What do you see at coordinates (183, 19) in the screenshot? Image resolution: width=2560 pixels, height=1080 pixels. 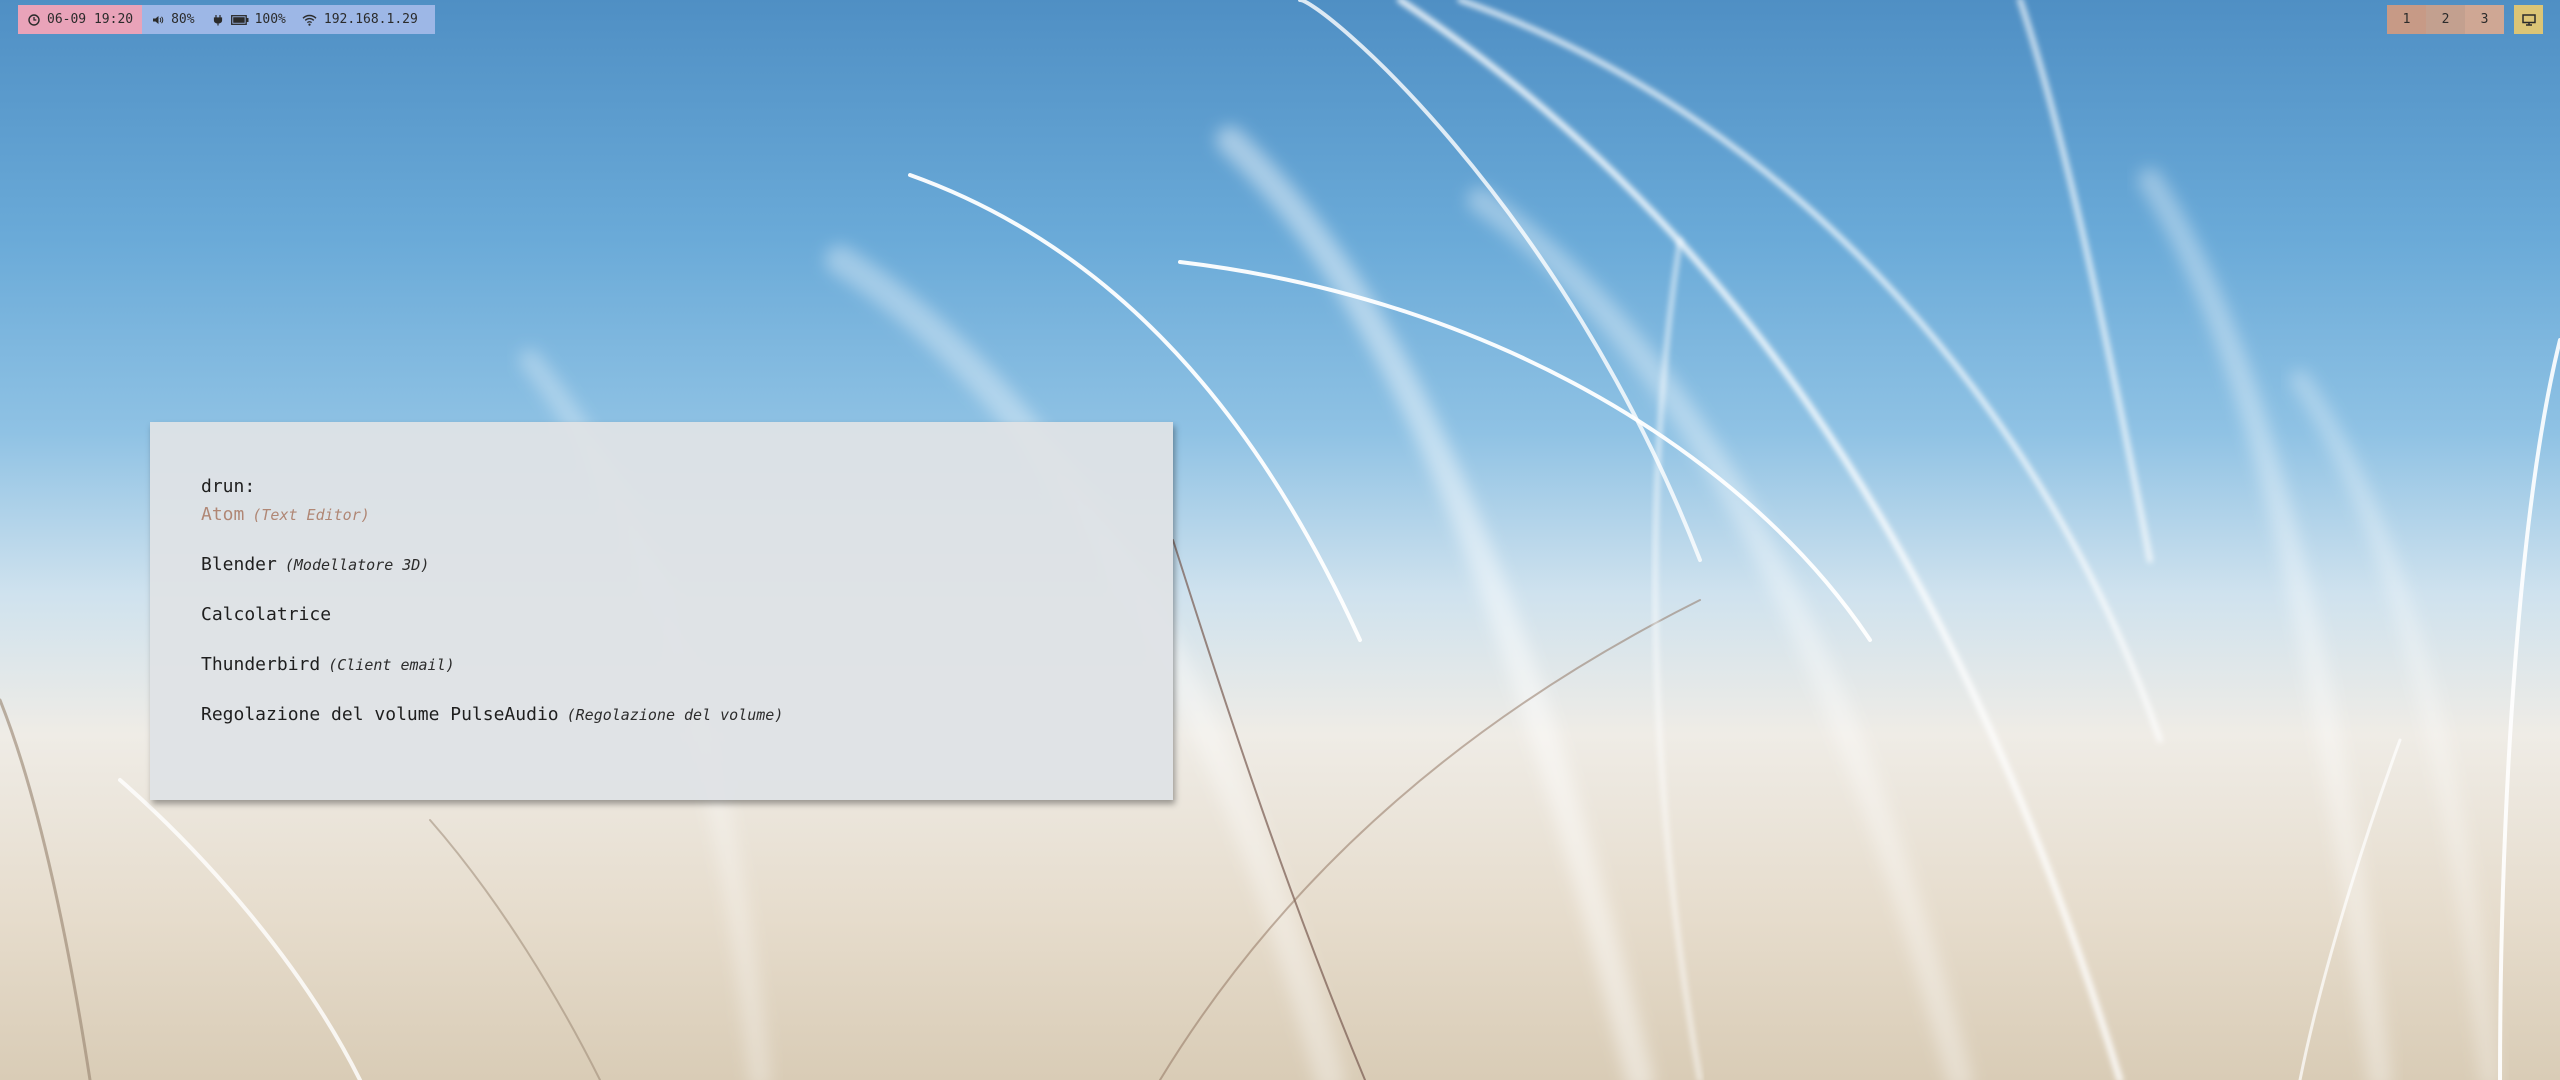 I see `volume-text: 80%` at bounding box center [183, 19].